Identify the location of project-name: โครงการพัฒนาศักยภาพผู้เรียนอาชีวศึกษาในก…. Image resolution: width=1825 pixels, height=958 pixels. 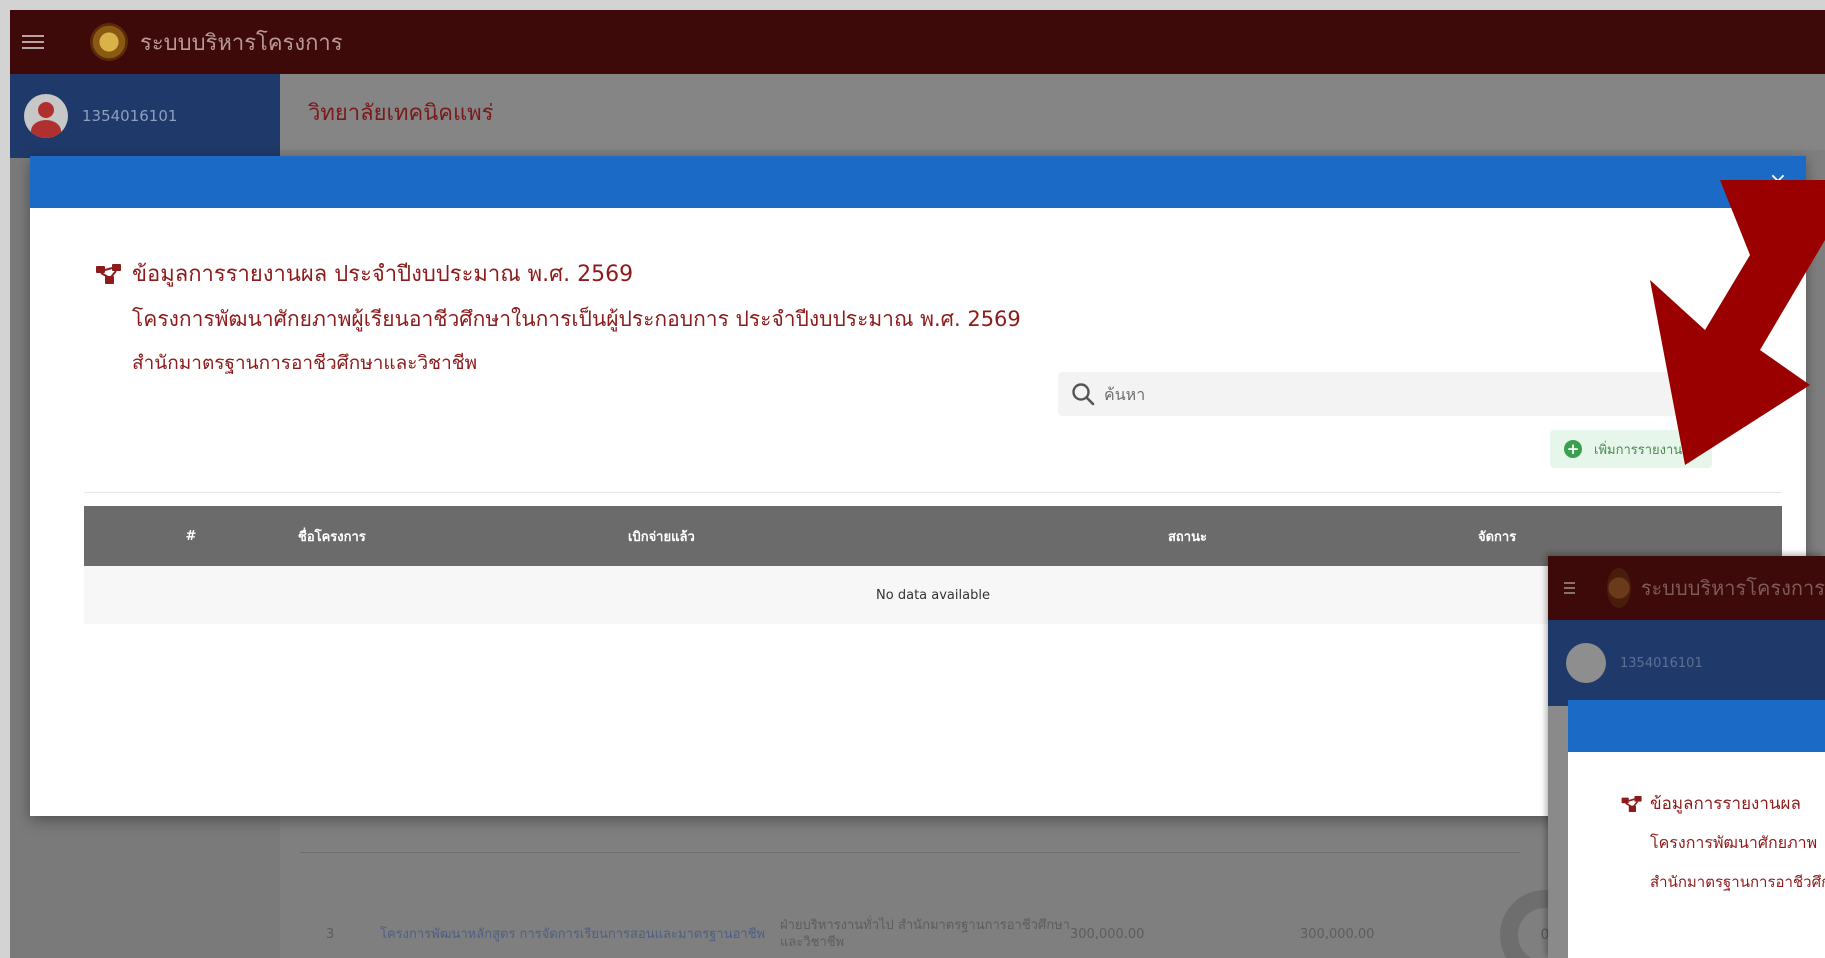
(576, 319).